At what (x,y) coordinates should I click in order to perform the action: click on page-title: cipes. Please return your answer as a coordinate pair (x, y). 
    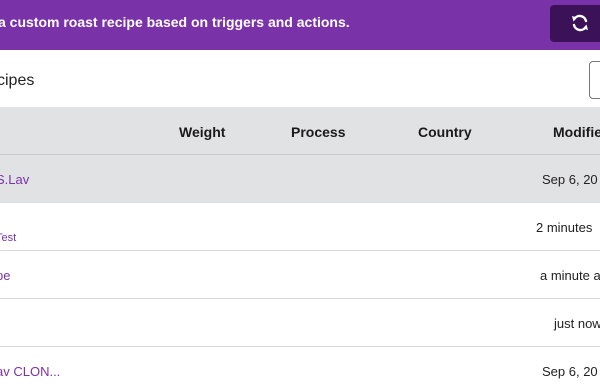
    Looking at the image, I should click on (17, 80).